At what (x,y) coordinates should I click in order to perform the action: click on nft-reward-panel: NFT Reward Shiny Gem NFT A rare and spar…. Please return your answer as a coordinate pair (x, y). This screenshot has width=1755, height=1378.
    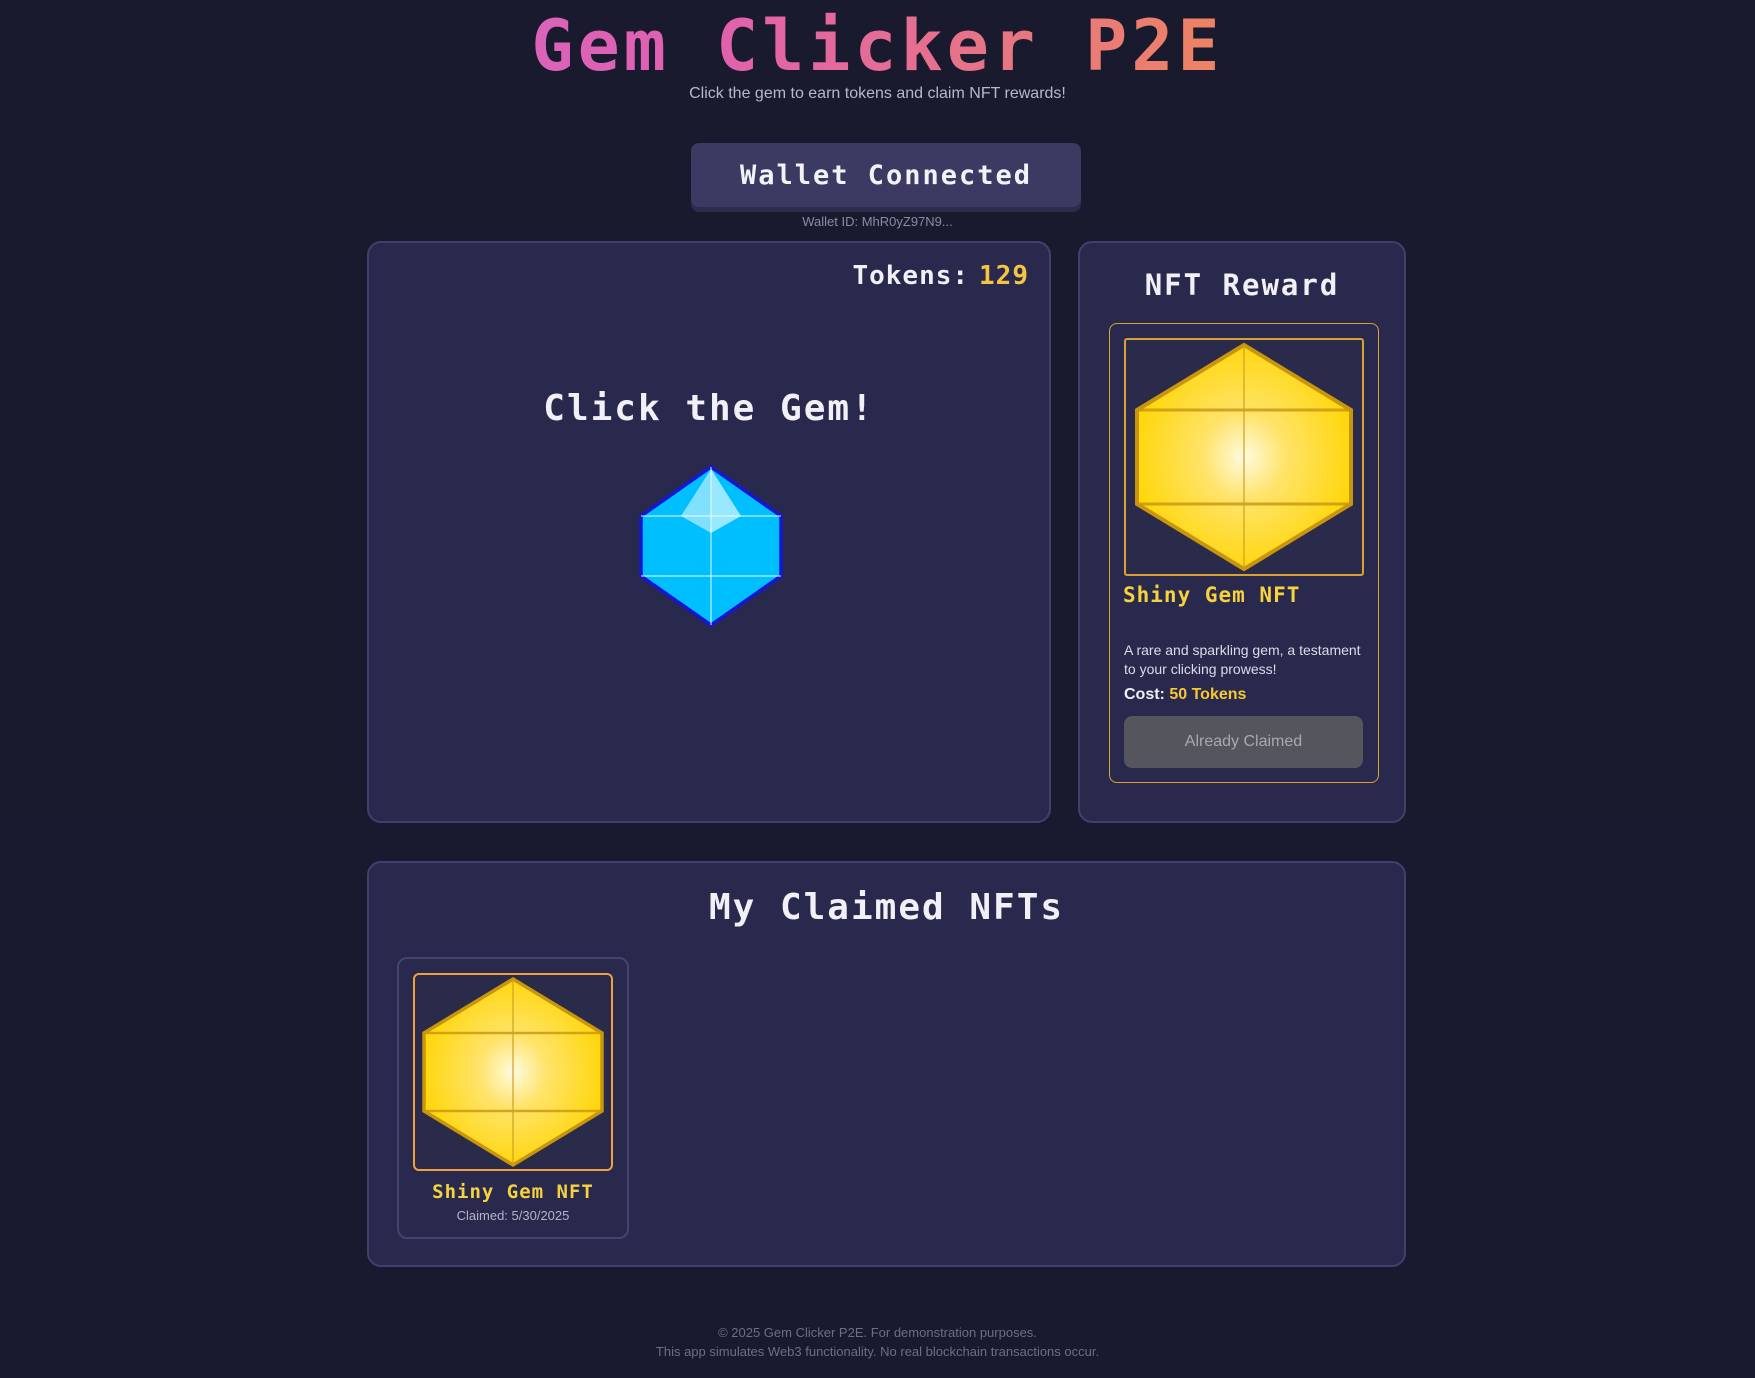
    Looking at the image, I should click on (1242, 532).